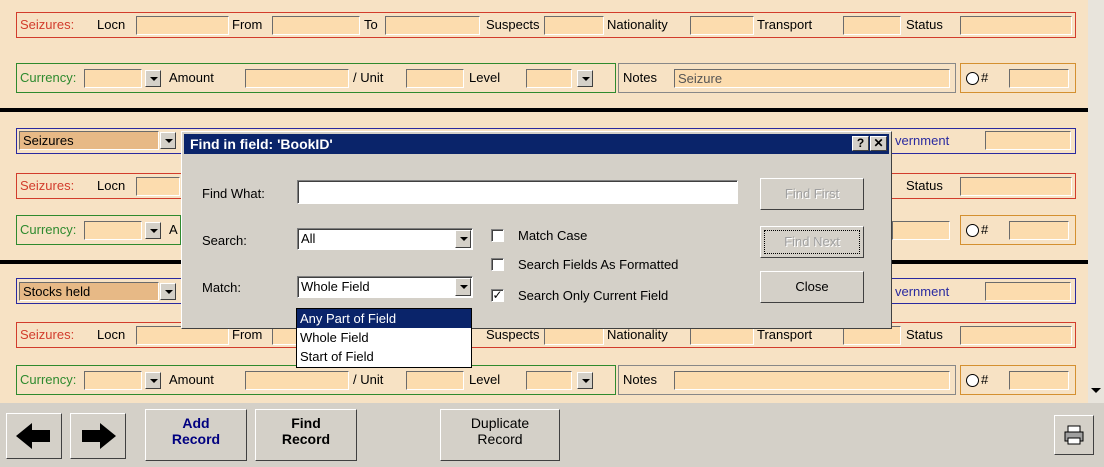  Describe the element at coordinates (385, 287) in the screenshot. I see `match-select: Whole Field` at that location.